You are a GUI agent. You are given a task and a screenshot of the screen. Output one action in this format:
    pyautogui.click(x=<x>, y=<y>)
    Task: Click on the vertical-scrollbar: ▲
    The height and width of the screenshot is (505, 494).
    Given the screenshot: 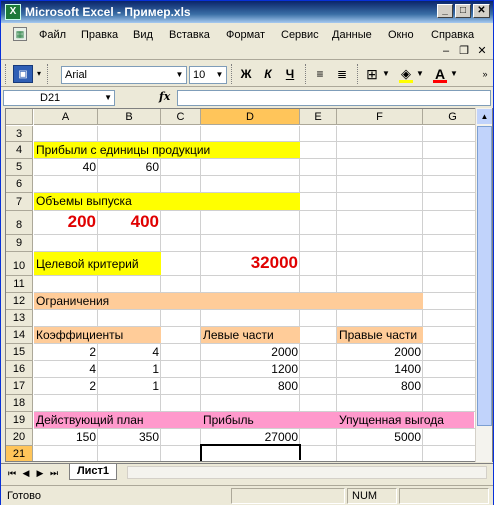 What is the action you would take?
    pyautogui.click(x=483, y=285)
    